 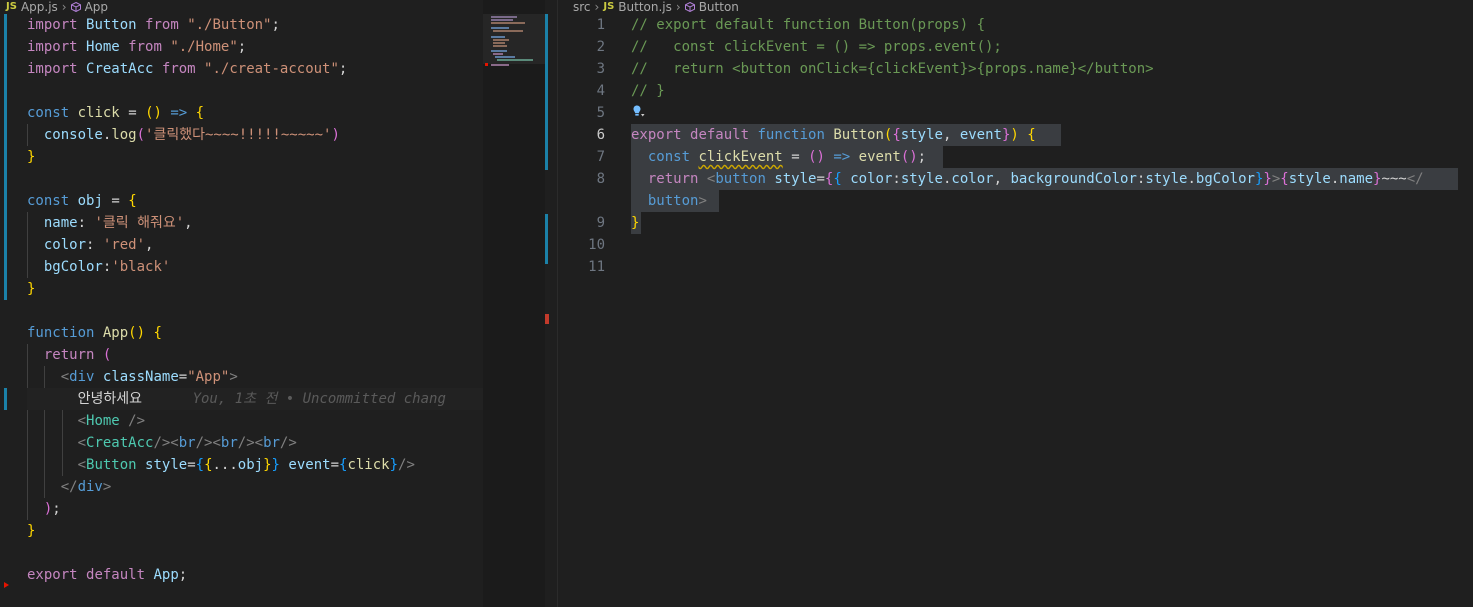 I want to click on code-line: );, so click(x=52, y=509).